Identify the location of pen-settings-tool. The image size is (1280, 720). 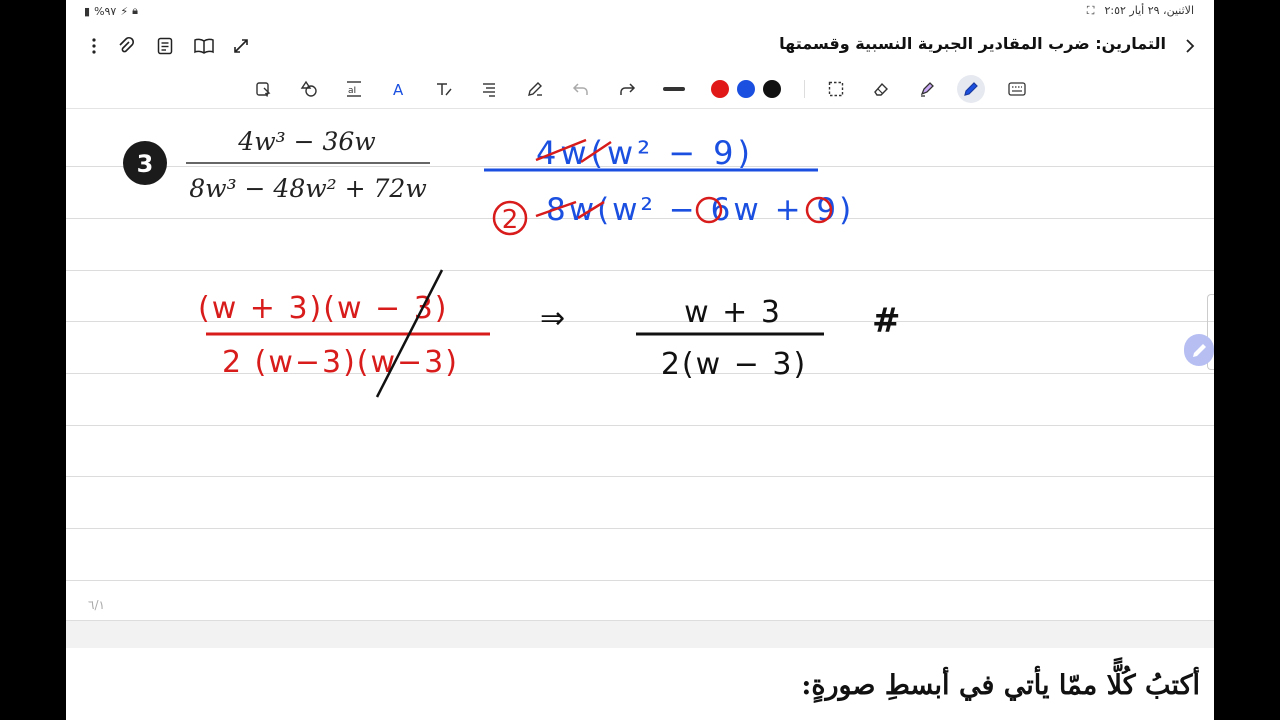
(535, 89).